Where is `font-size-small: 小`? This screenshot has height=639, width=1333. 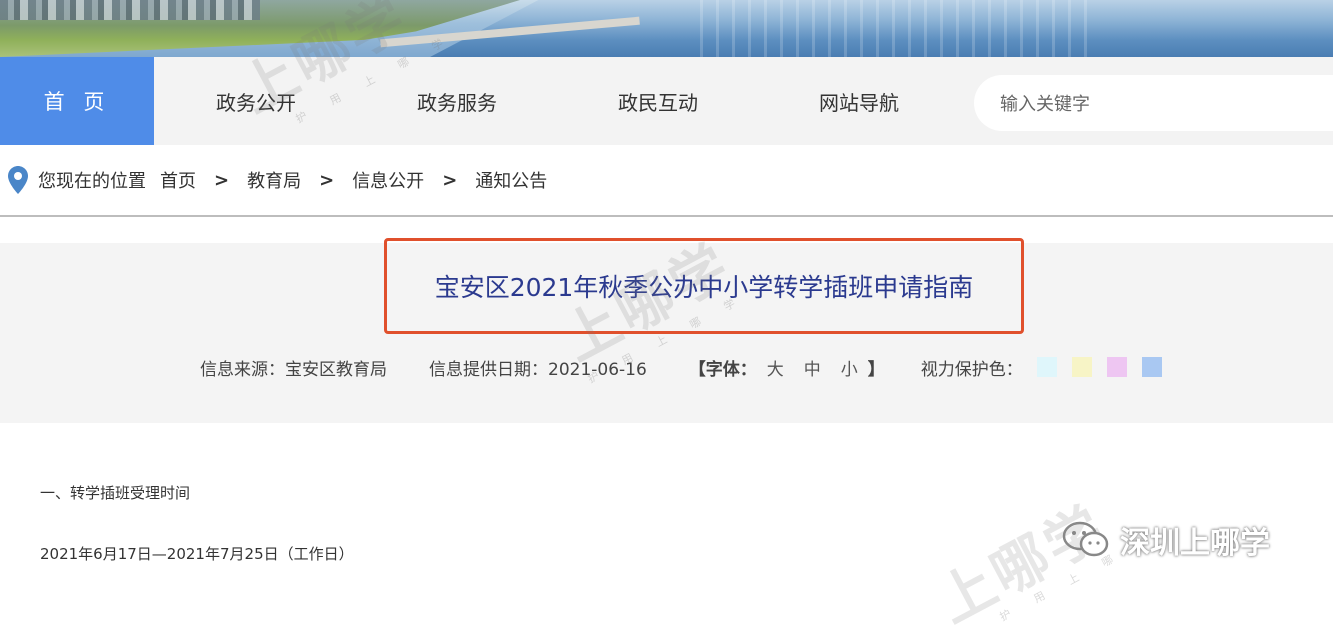
font-size-small: 小 is located at coordinates (849, 367).